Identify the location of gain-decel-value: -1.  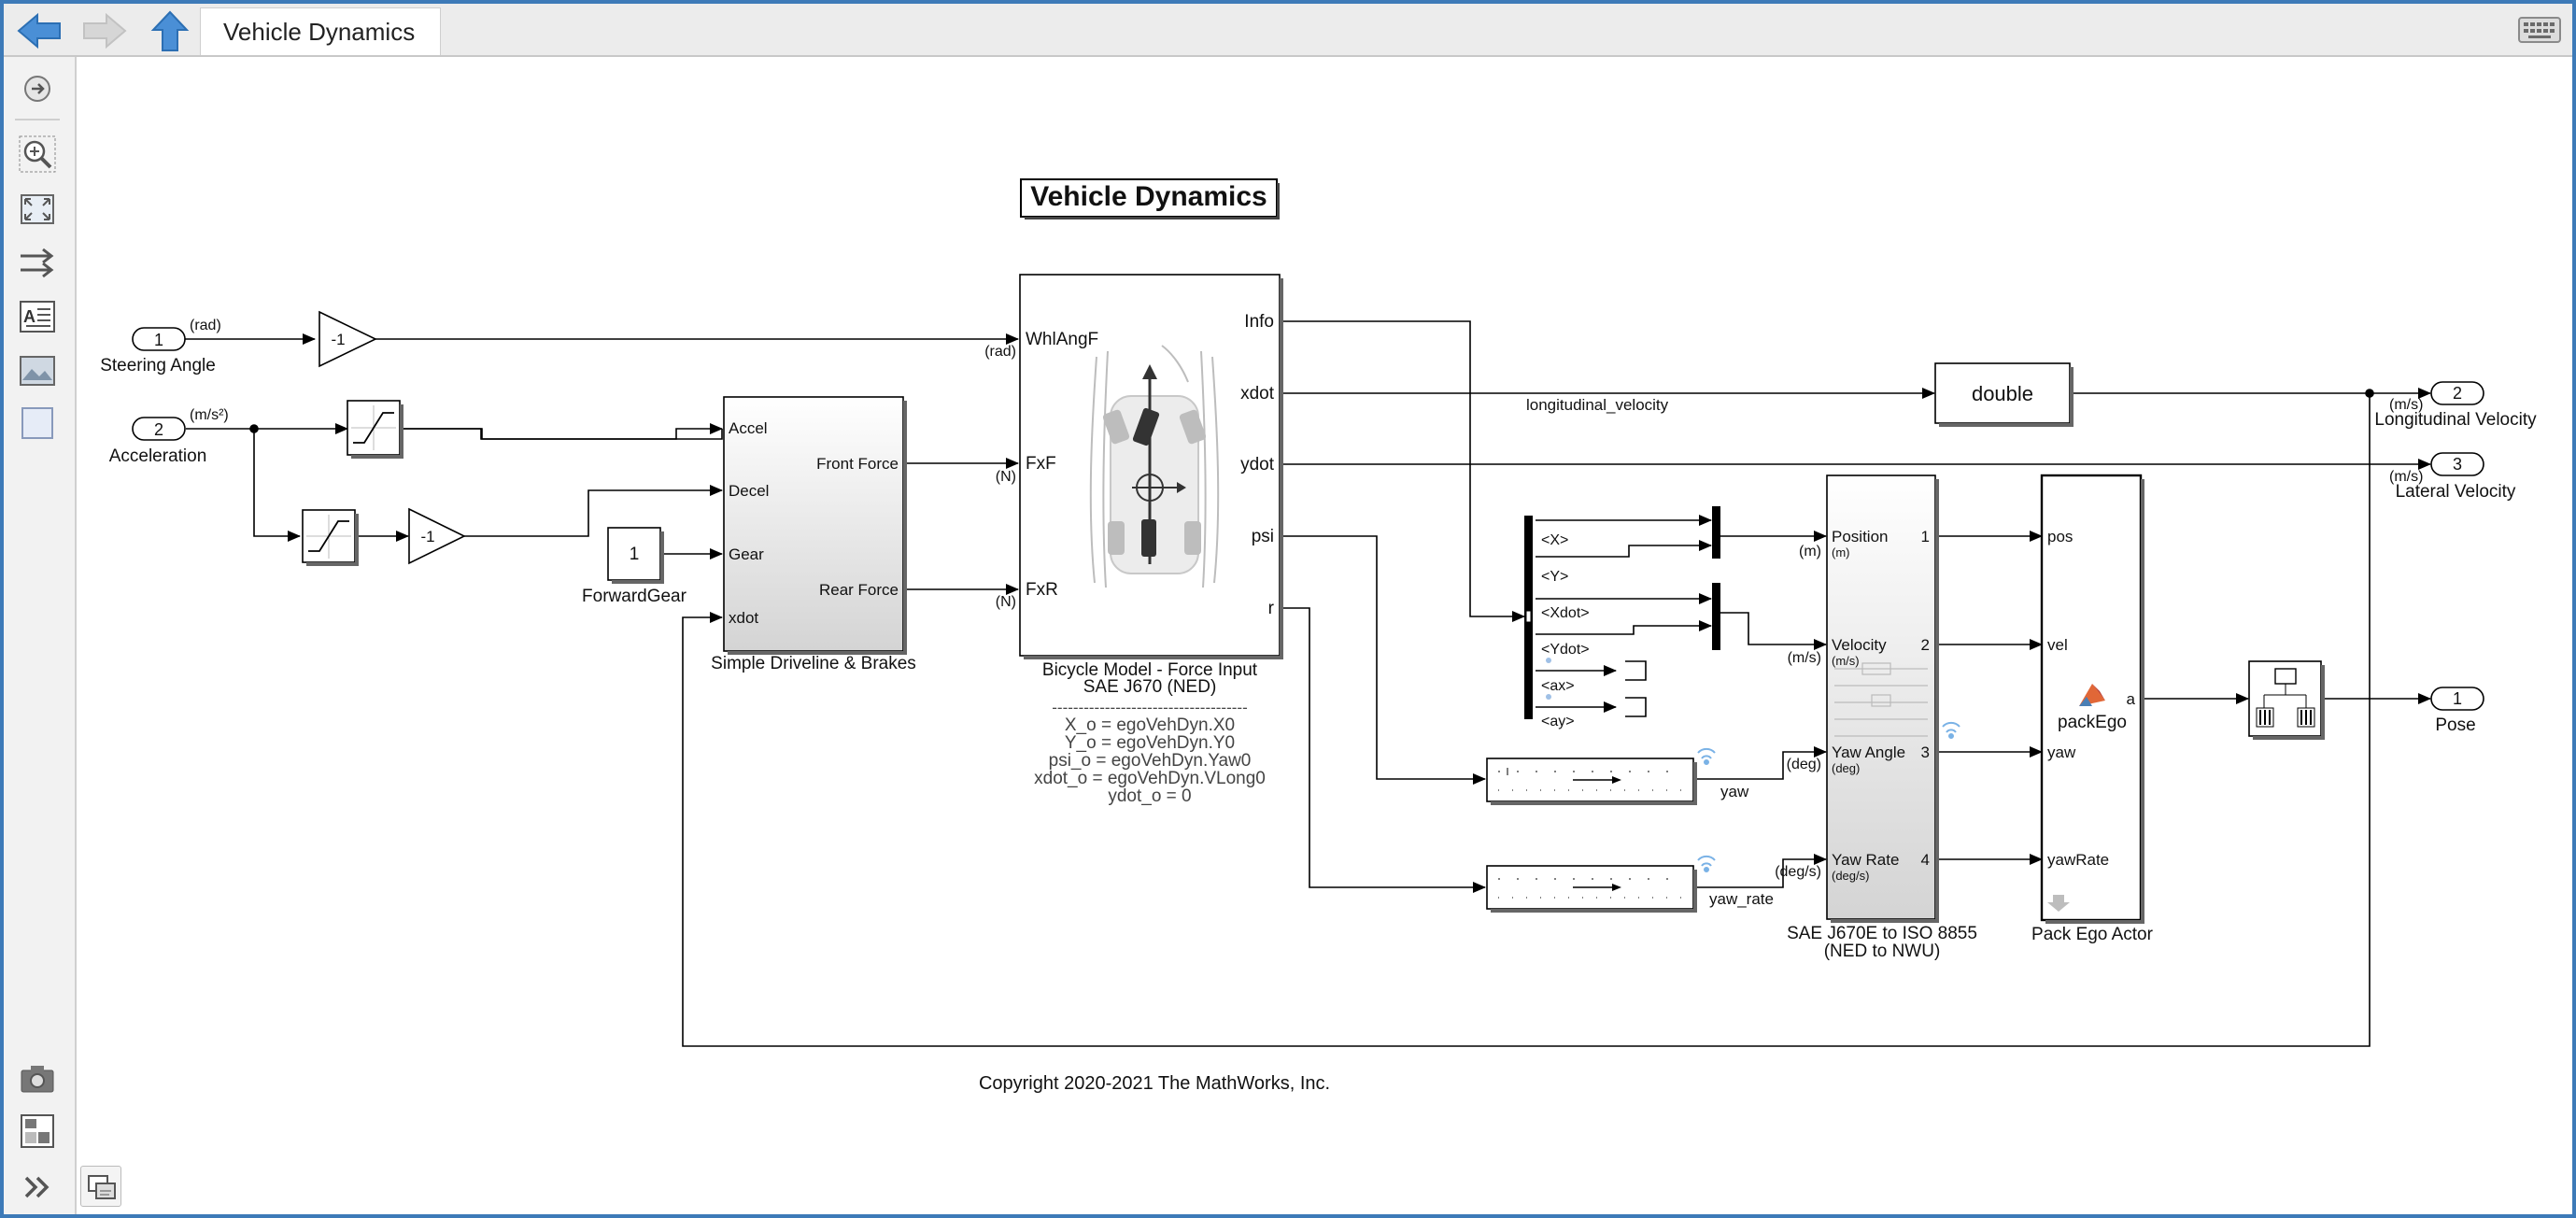
(427, 536).